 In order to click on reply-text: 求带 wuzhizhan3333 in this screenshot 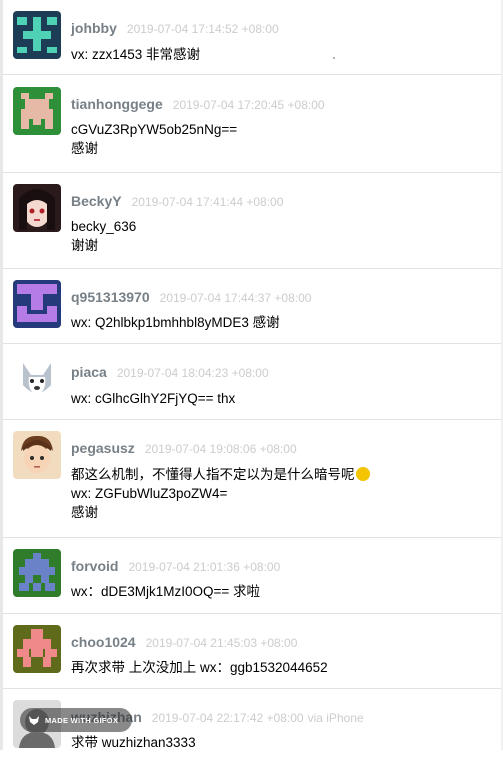, I will do `click(133, 742)`.